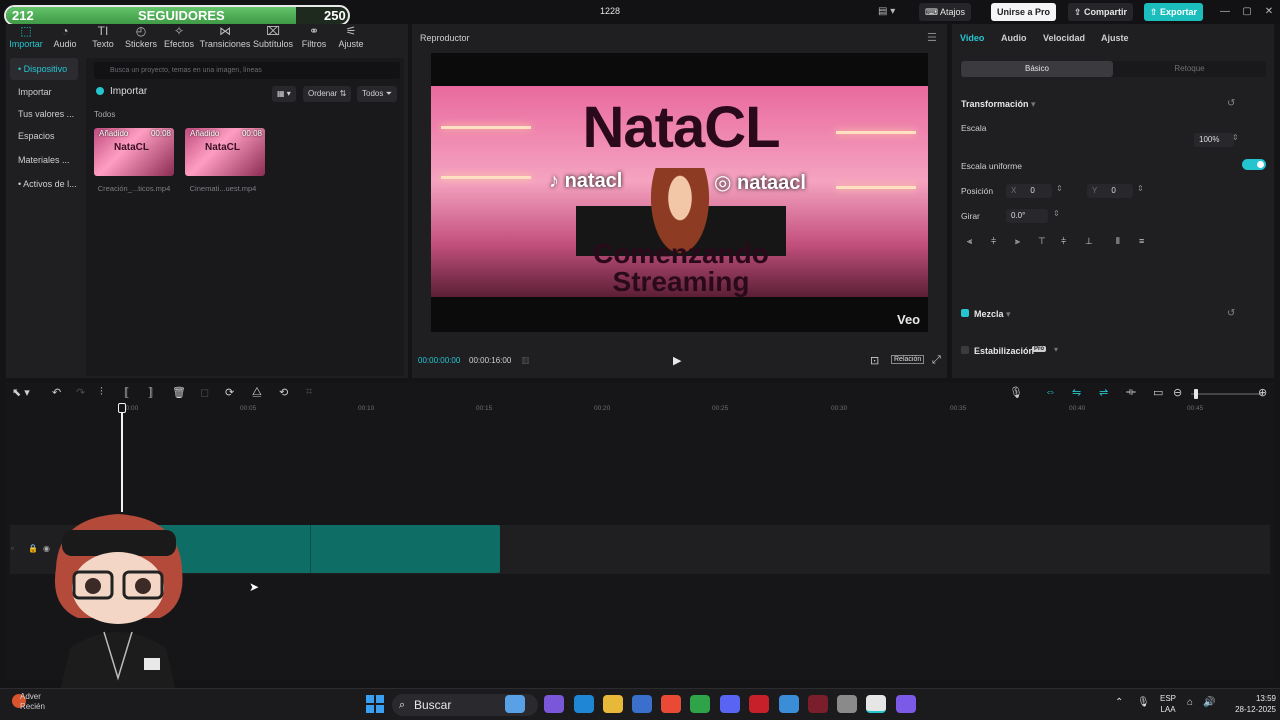 The height and width of the screenshot is (720, 1280). I want to click on transform-heading: Transformación ▾, so click(998, 104).